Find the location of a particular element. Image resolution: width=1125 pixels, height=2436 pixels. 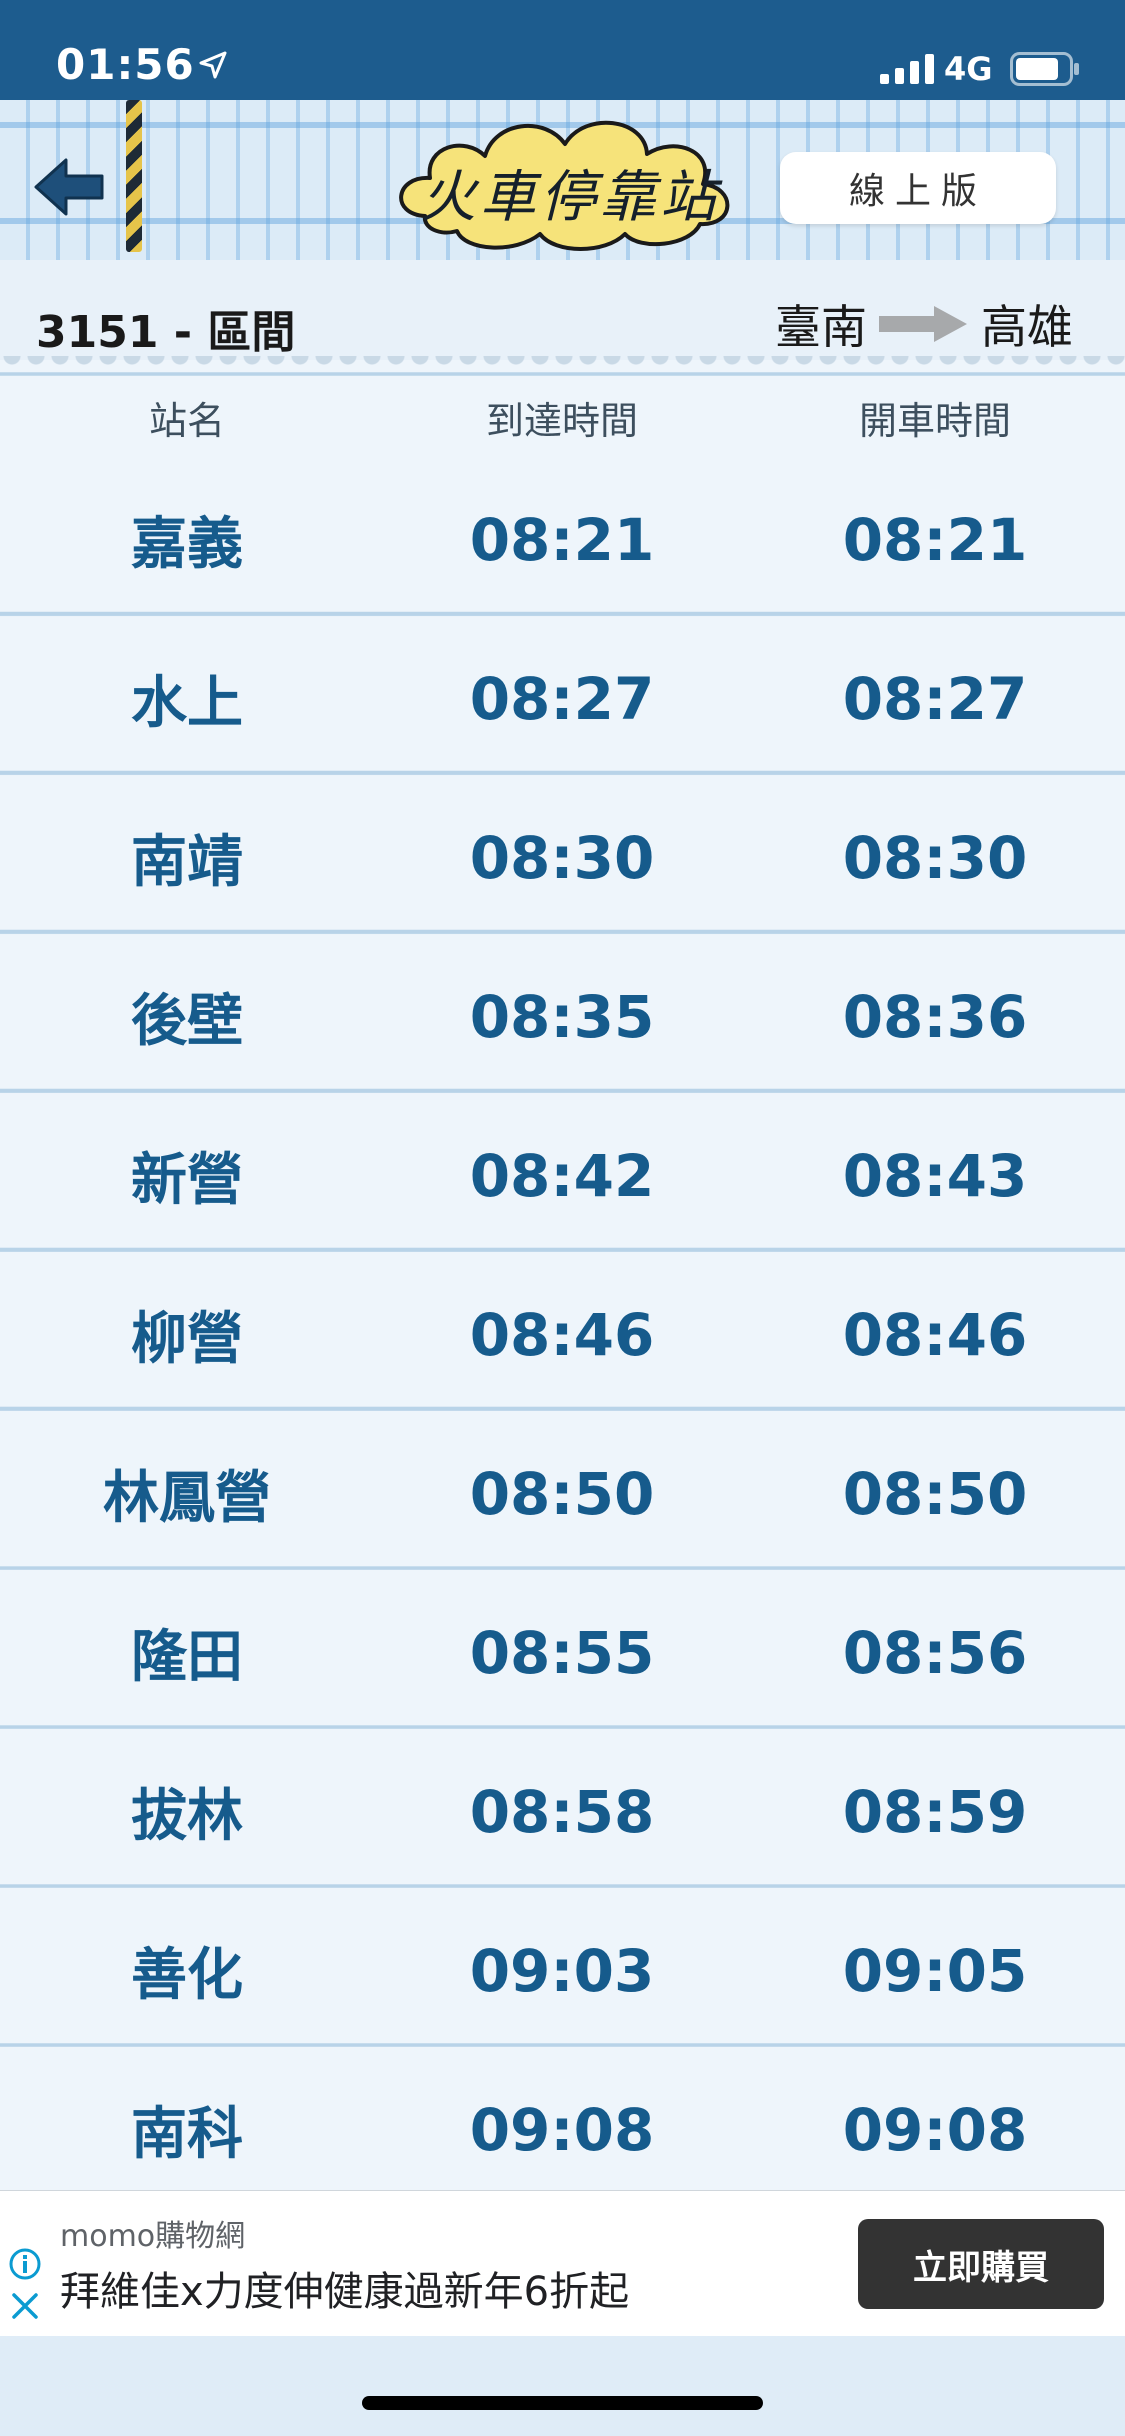

departure-time: 08:50 is located at coordinates (935, 1493).